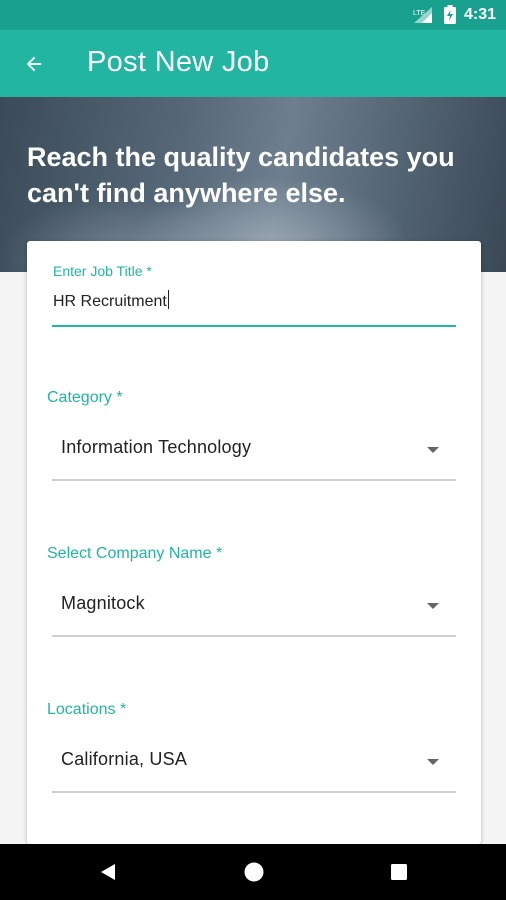 This screenshot has height=900, width=506. I want to click on company-underline, so click(254, 636).